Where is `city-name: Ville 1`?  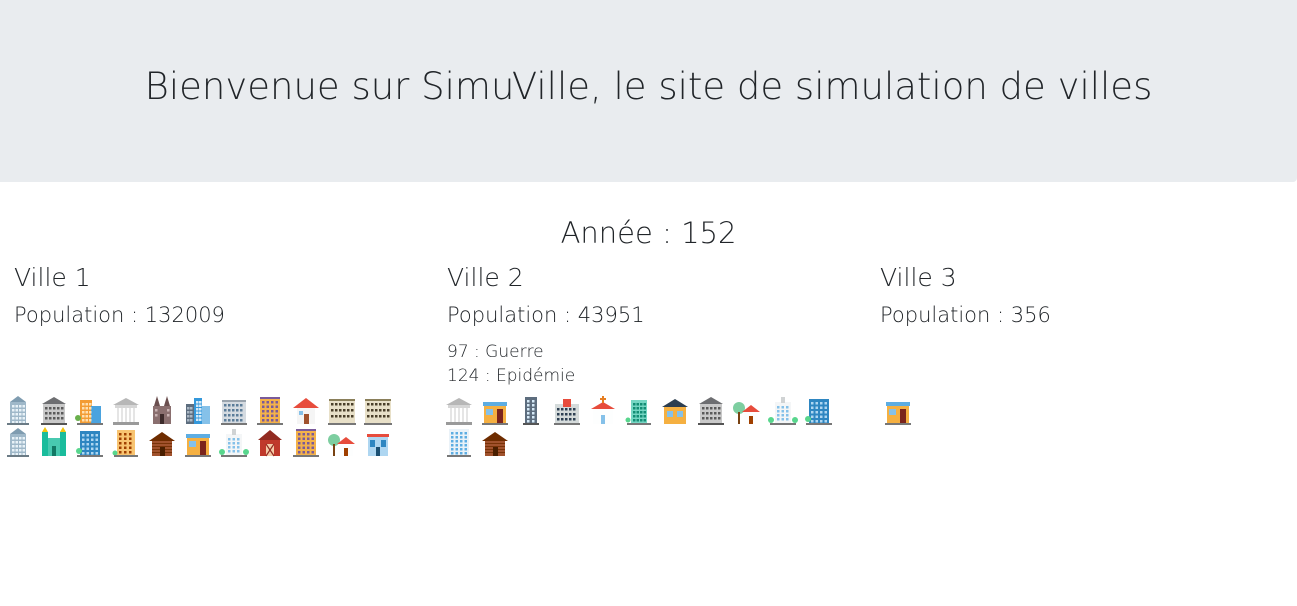
city-name: Ville 1 is located at coordinates (52, 277).